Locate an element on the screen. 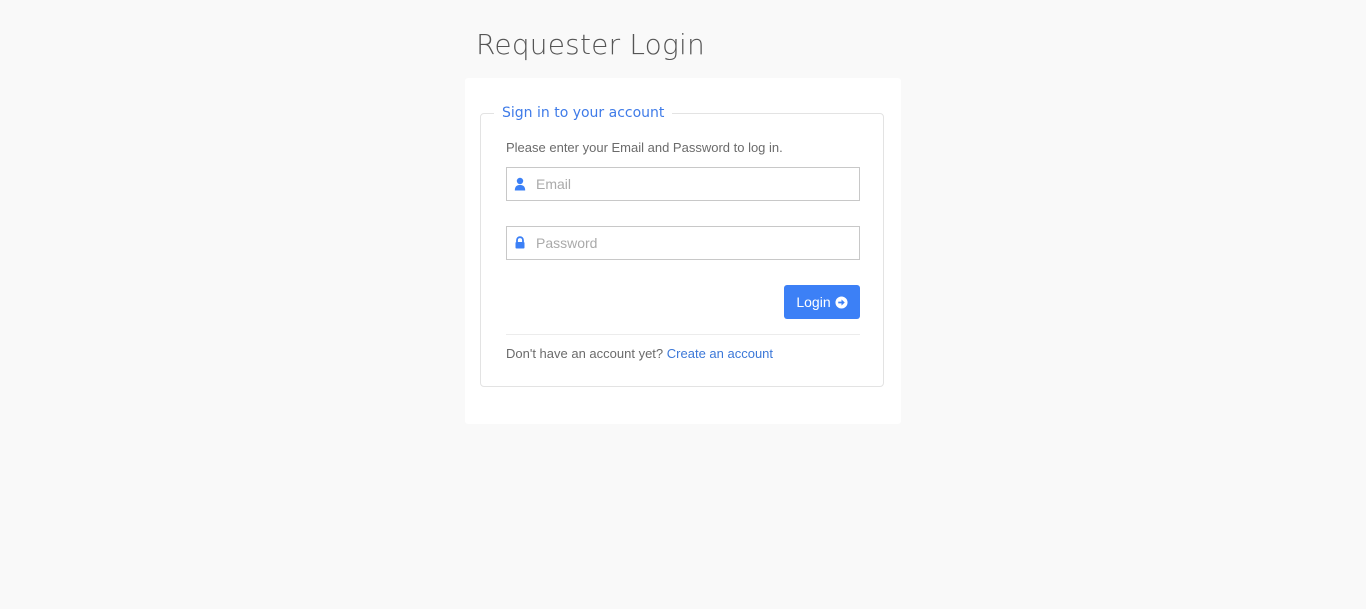  lock-icon is located at coordinates (520, 242).